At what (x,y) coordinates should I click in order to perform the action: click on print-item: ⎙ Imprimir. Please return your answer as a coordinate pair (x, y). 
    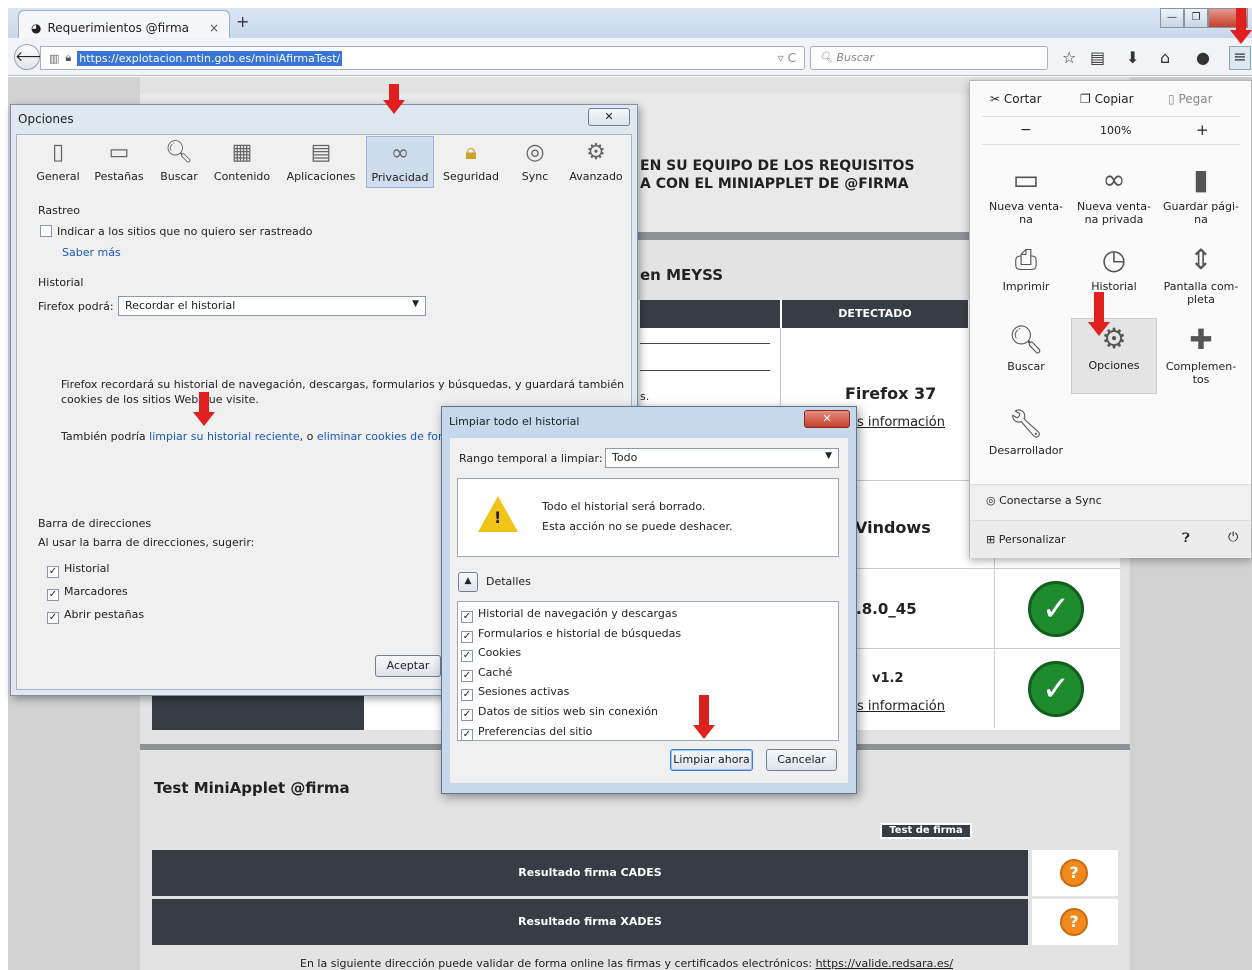
    Looking at the image, I should click on (1026, 277).